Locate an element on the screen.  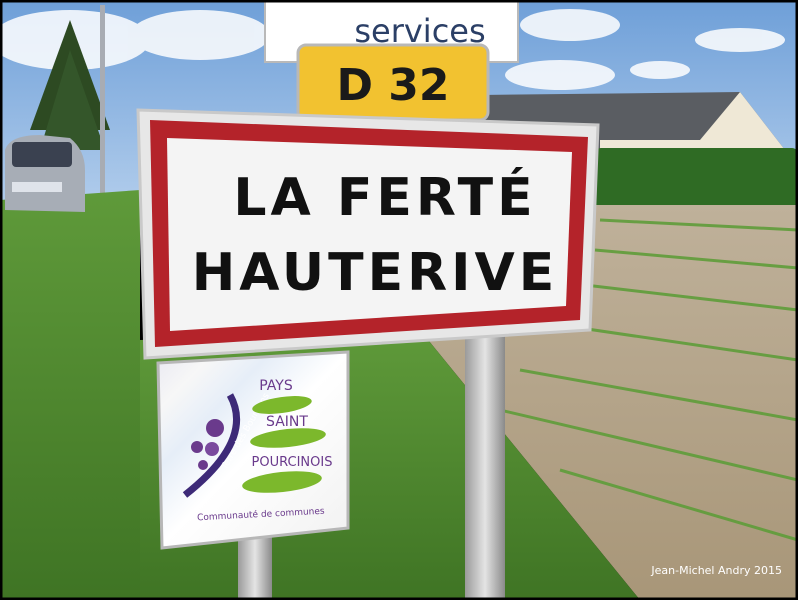
community-line1: PAYS is located at coordinates (276, 386).